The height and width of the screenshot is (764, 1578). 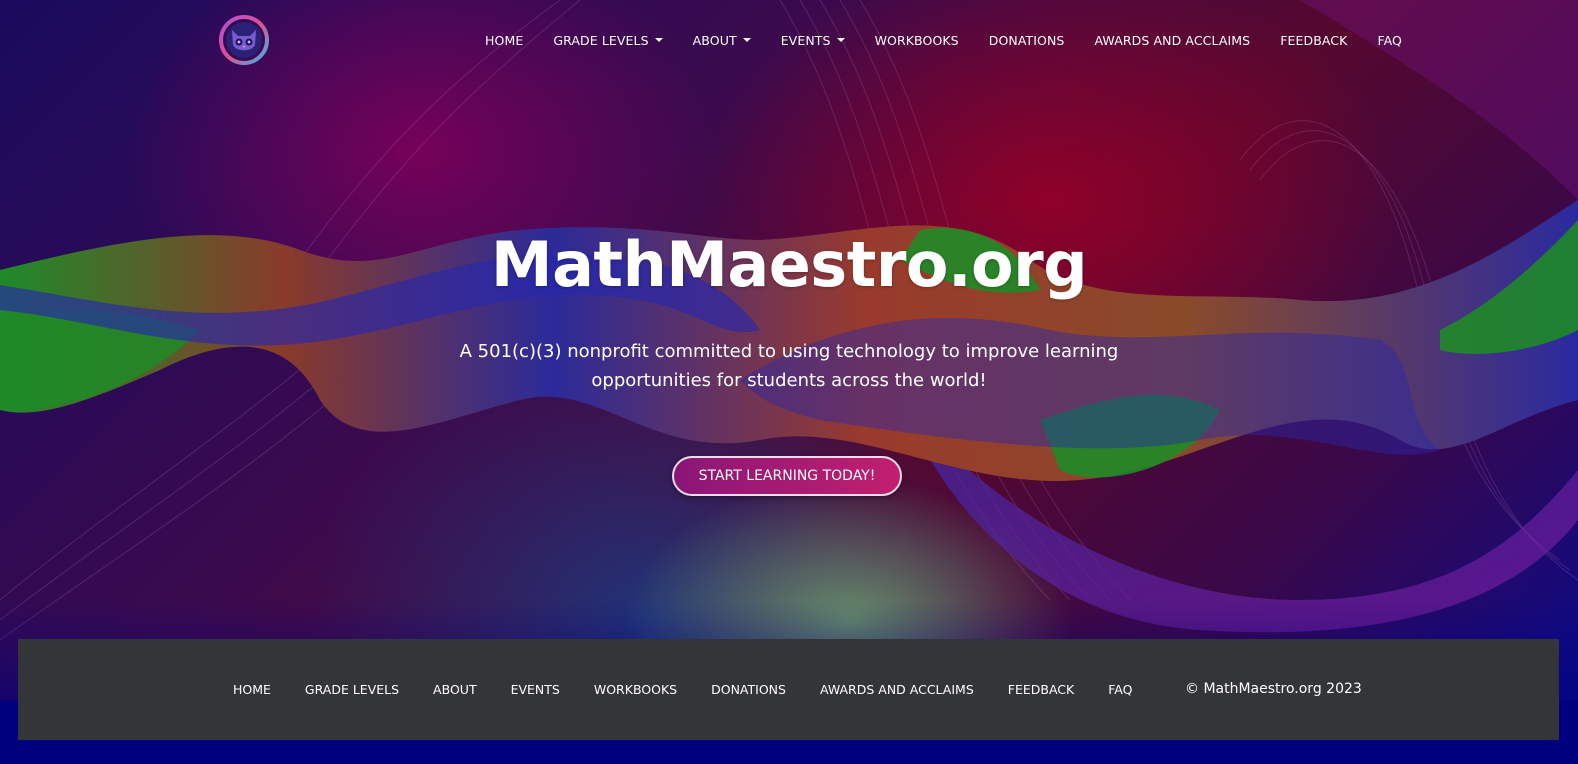 What do you see at coordinates (897, 689) in the screenshot?
I see `footer-link-awards: AWARDS AND ACCLAIMS` at bounding box center [897, 689].